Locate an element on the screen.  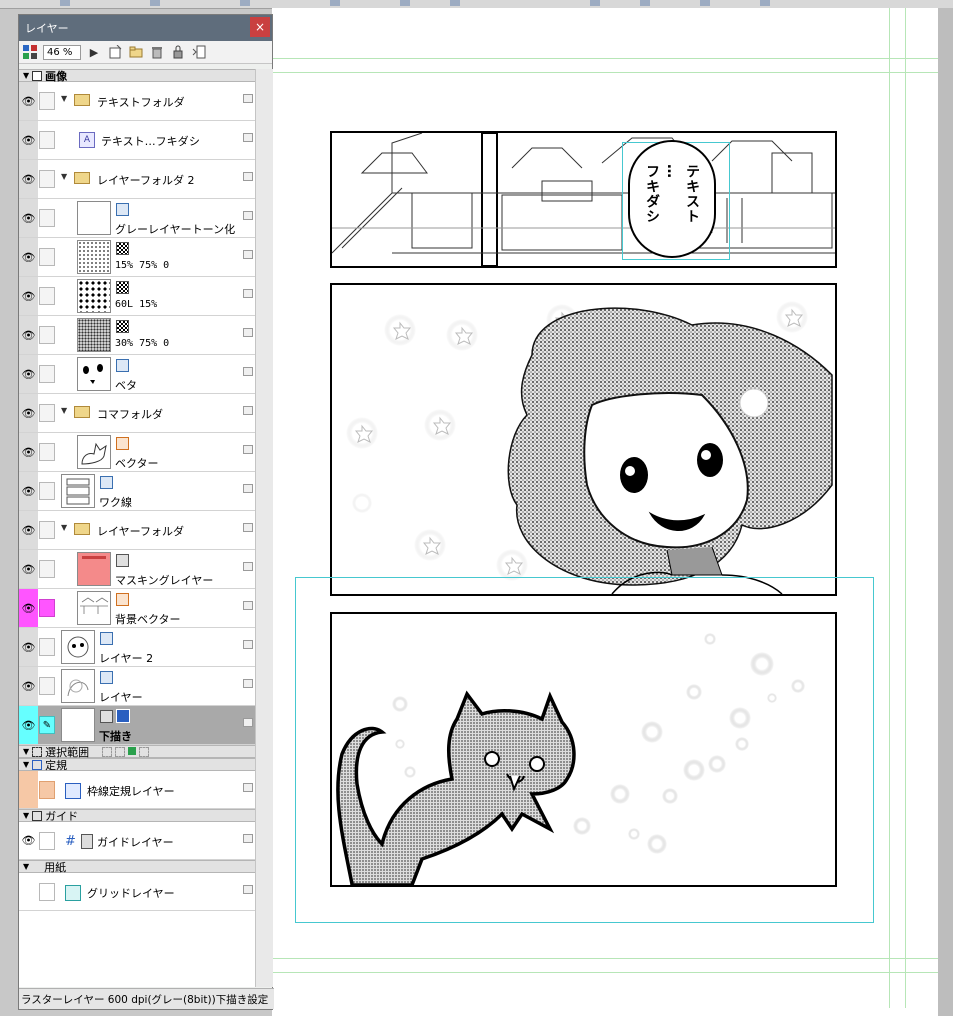
speech-balloon: テキスト … フキダシ is located at coordinates (672, 199).